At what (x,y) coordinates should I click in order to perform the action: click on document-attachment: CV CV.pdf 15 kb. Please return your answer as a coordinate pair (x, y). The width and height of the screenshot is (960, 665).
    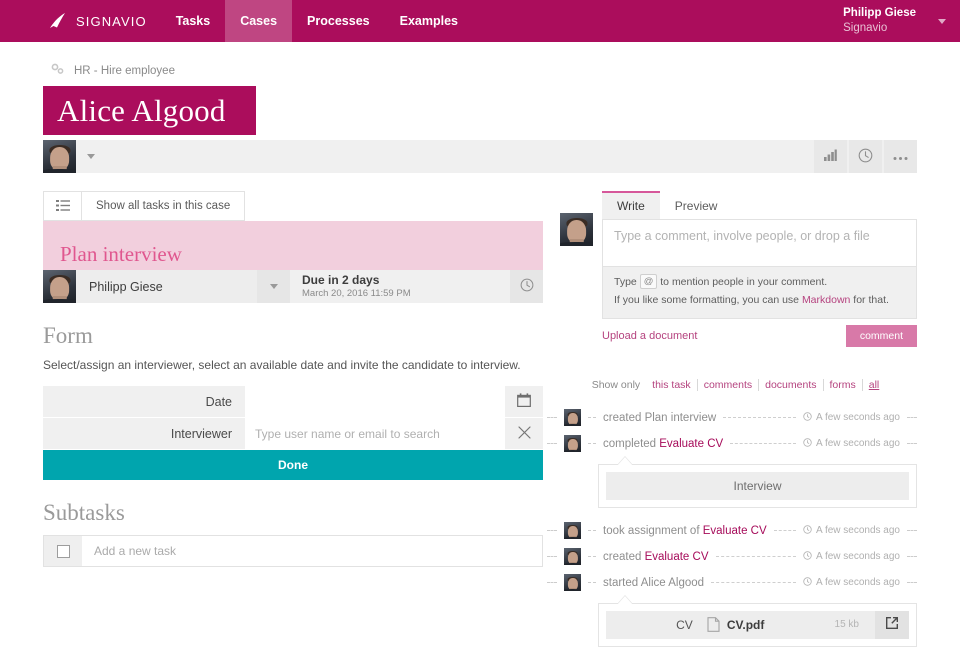
    Looking at the image, I should click on (757, 624).